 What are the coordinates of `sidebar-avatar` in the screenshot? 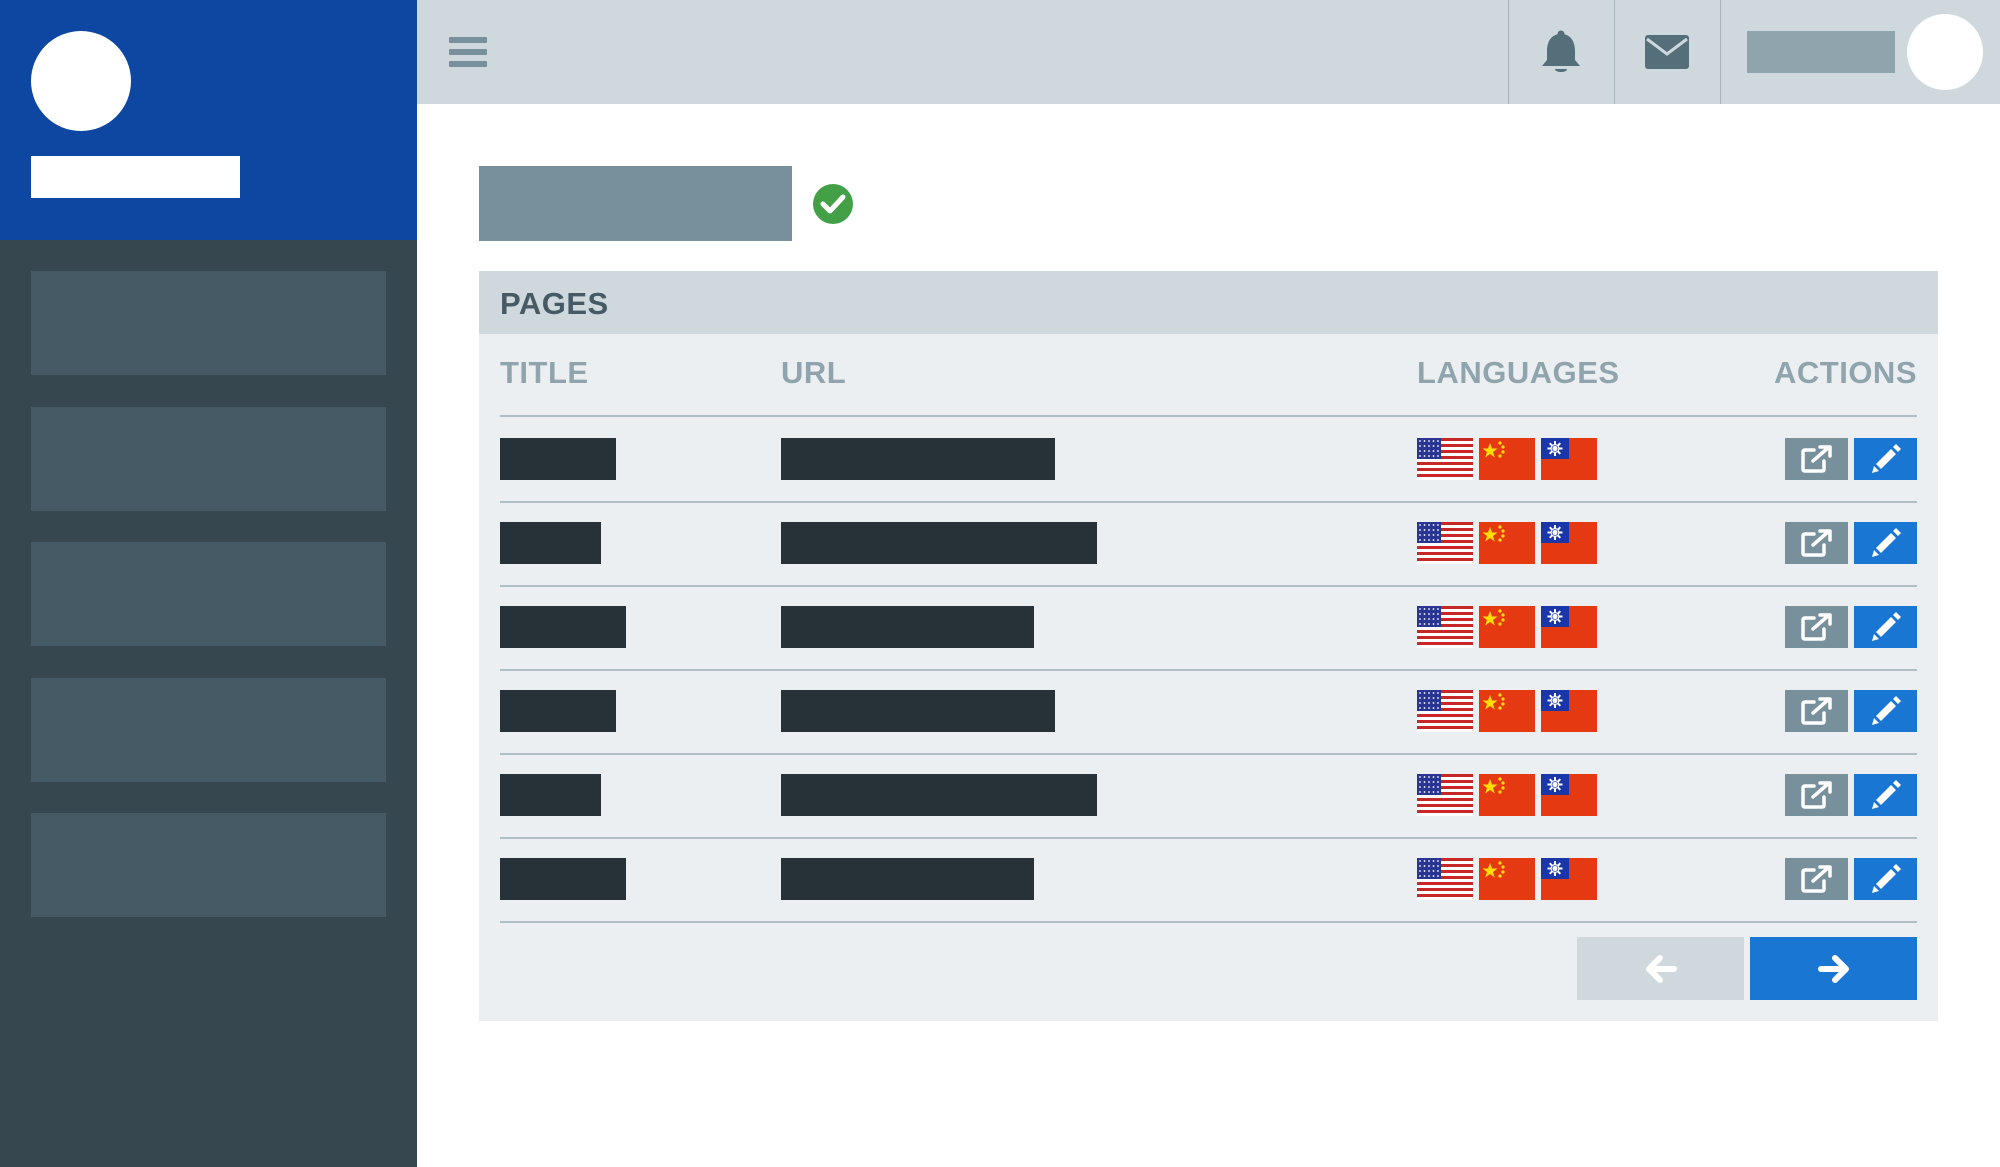 It's located at (81, 81).